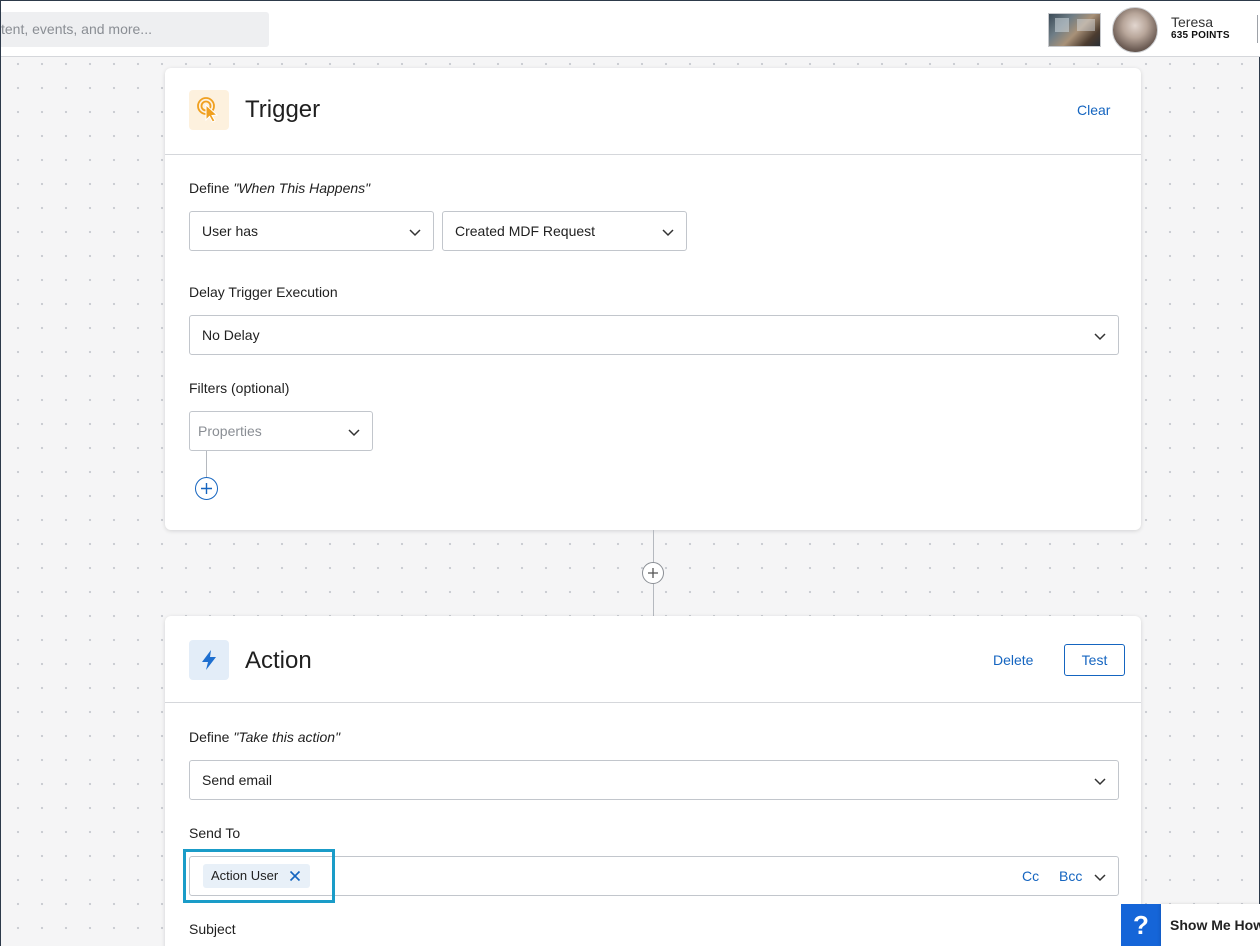 This screenshot has height=946, width=1260. What do you see at coordinates (311, 231) in the screenshot?
I see `subject-select: User has` at bounding box center [311, 231].